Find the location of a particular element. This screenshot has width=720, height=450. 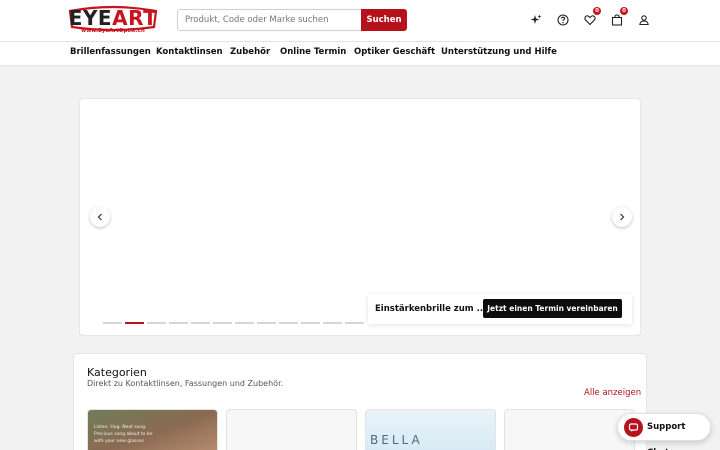

caption-line: Listen. Hug. Next song. is located at coordinates (120, 427).